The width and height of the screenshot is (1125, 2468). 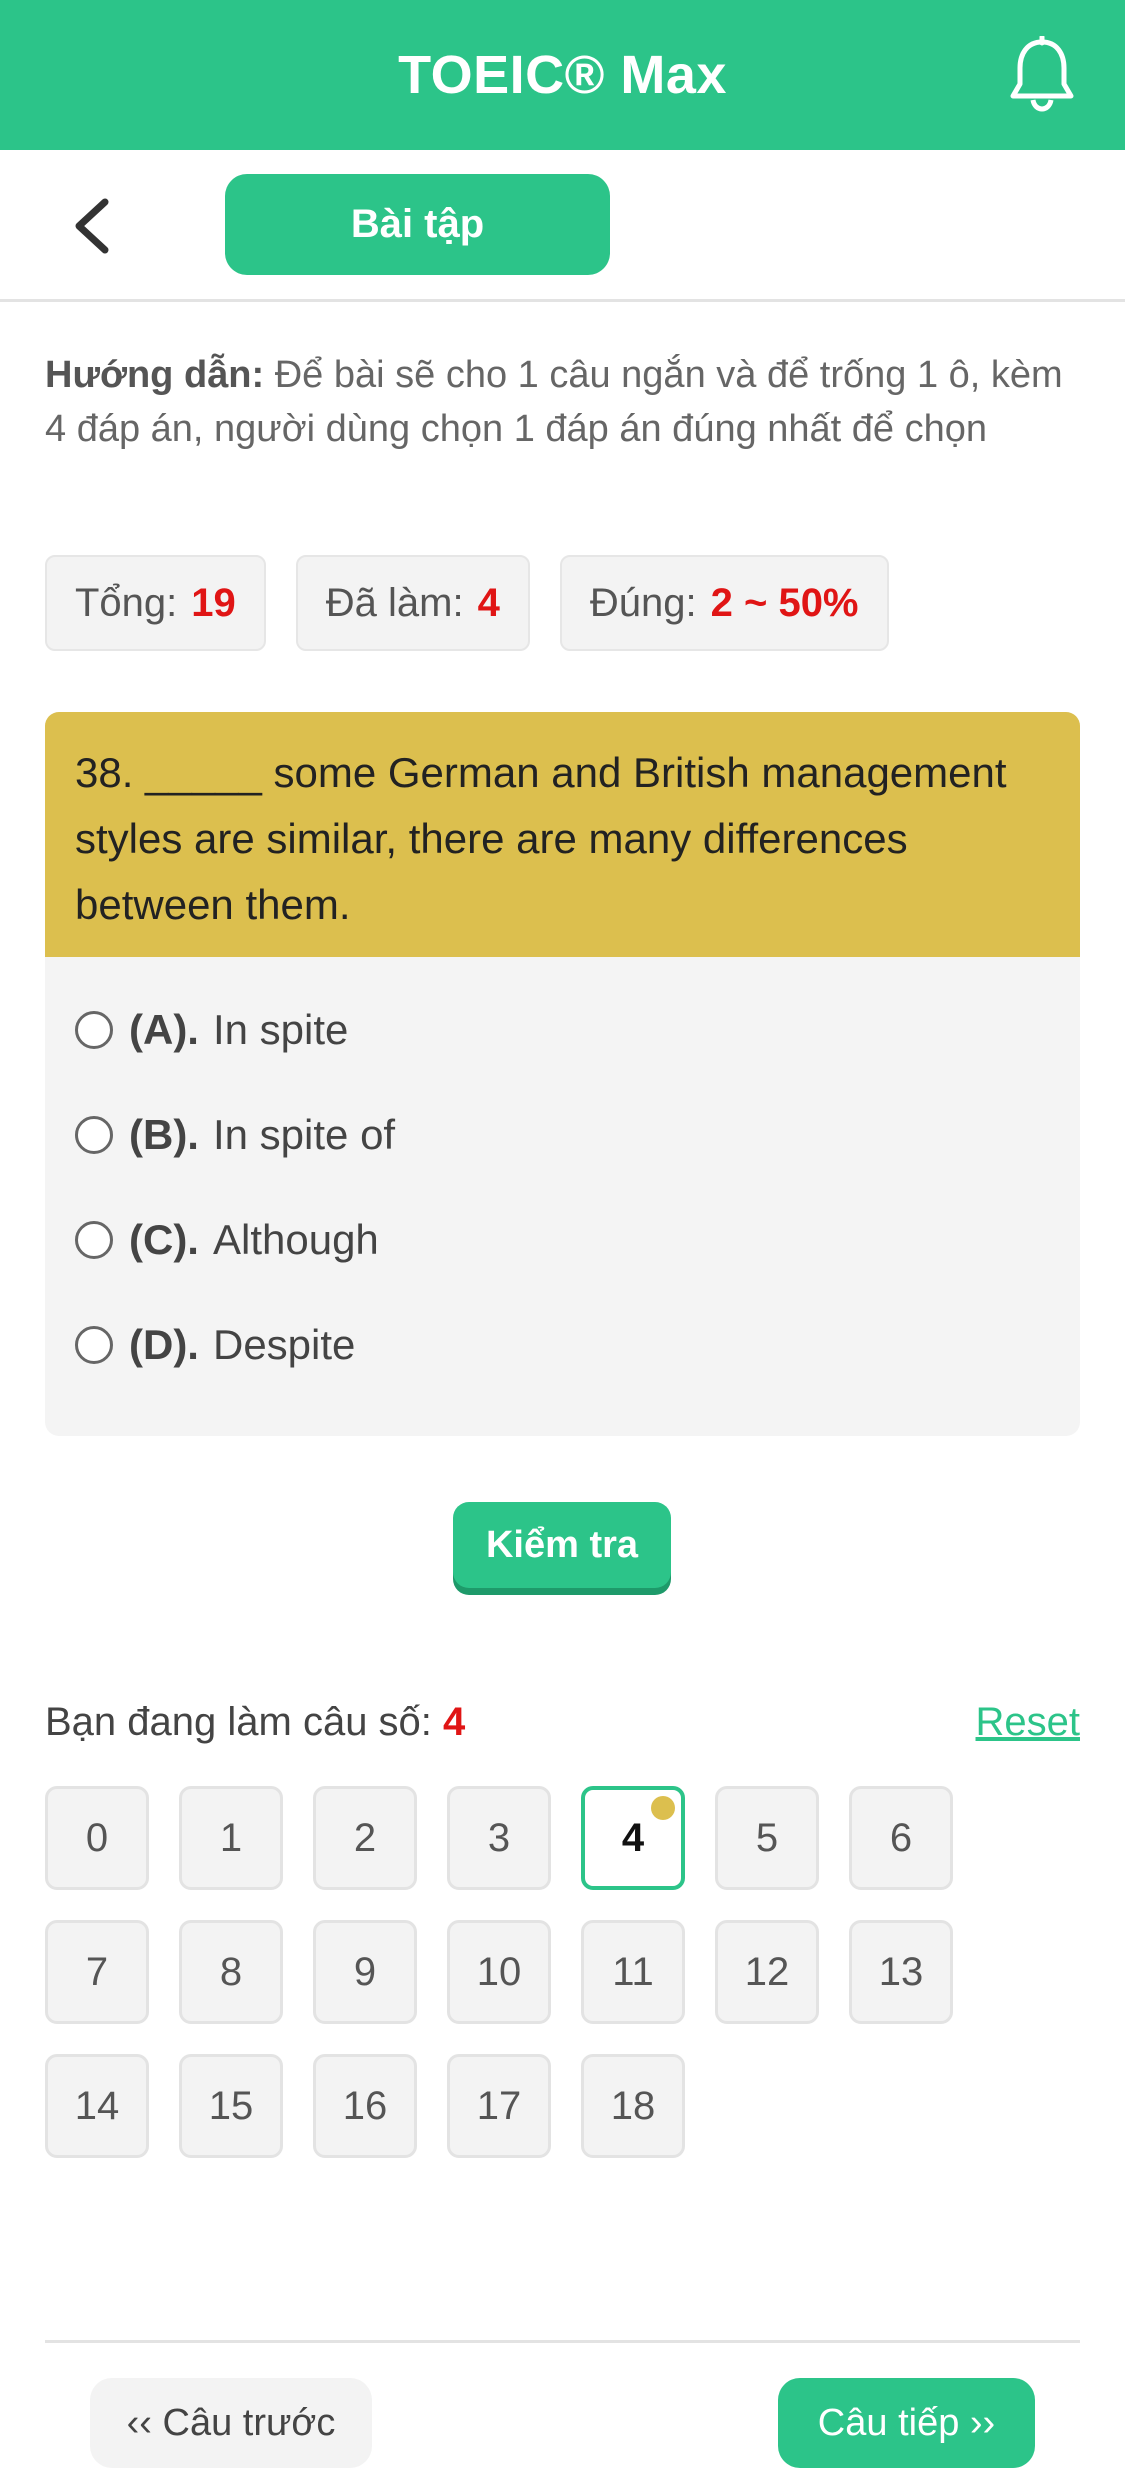 What do you see at coordinates (91, 226) in the screenshot?
I see `chevron-left-icon` at bounding box center [91, 226].